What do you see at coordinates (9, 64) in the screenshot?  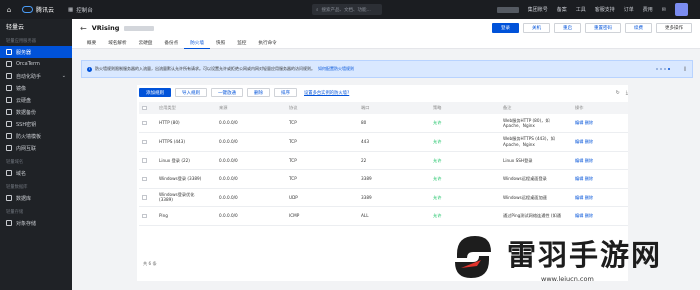 I see `terminal-icon` at bounding box center [9, 64].